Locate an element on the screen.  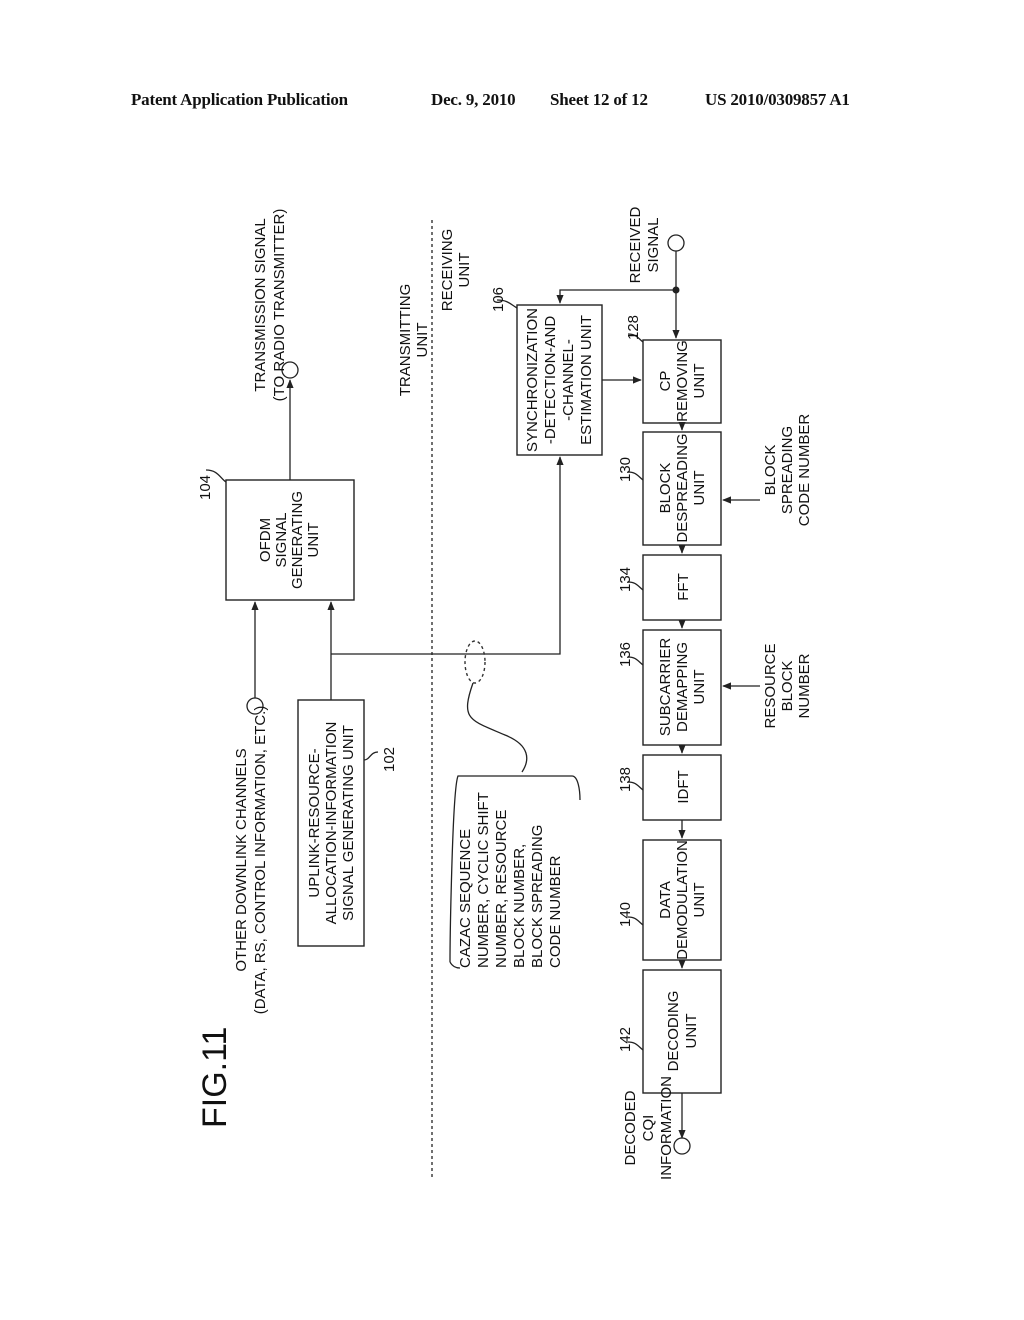
svg-text: BLOCK SPREADING is located at coordinates (537, 896).